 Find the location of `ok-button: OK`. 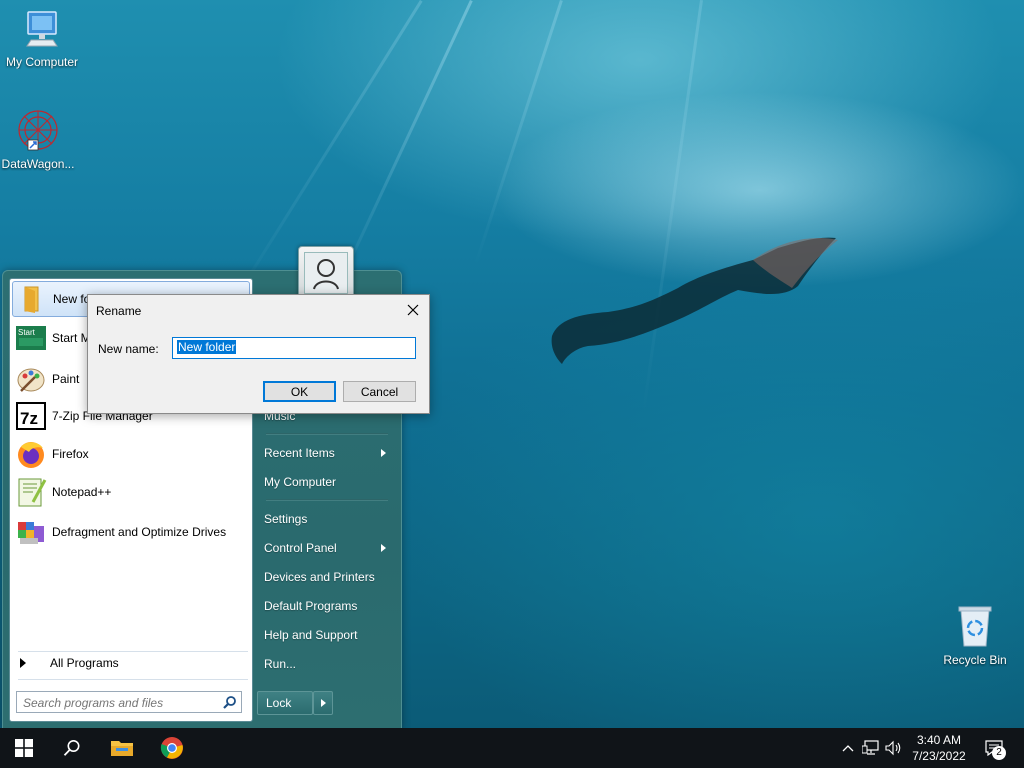

ok-button: OK is located at coordinates (299, 391).